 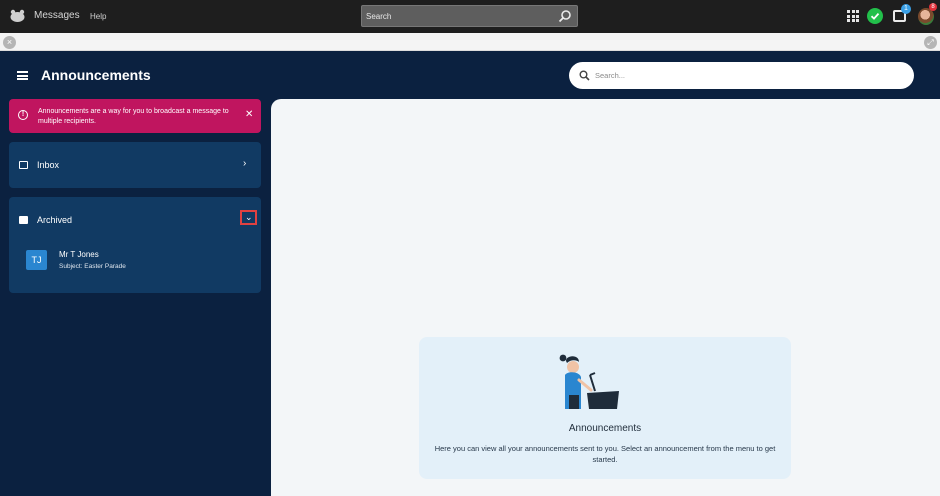 I want to click on empty-state-title: Announcements, so click(x=605, y=428).